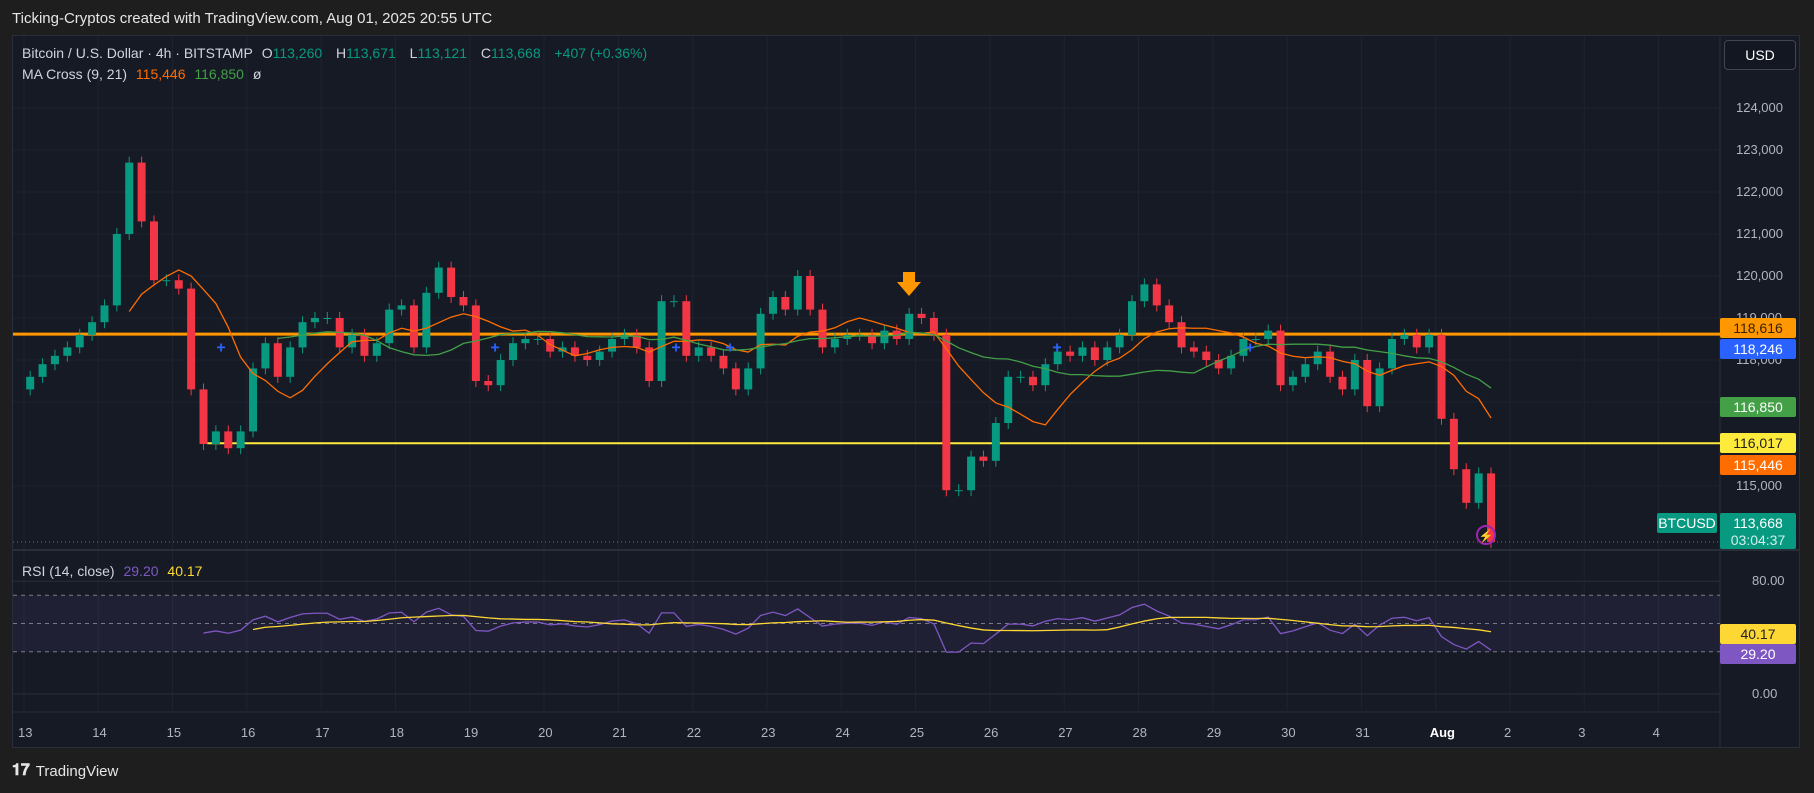 This screenshot has height=793, width=1814. What do you see at coordinates (1760, 55) in the screenshot?
I see `currency-button: USD` at bounding box center [1760, 55].